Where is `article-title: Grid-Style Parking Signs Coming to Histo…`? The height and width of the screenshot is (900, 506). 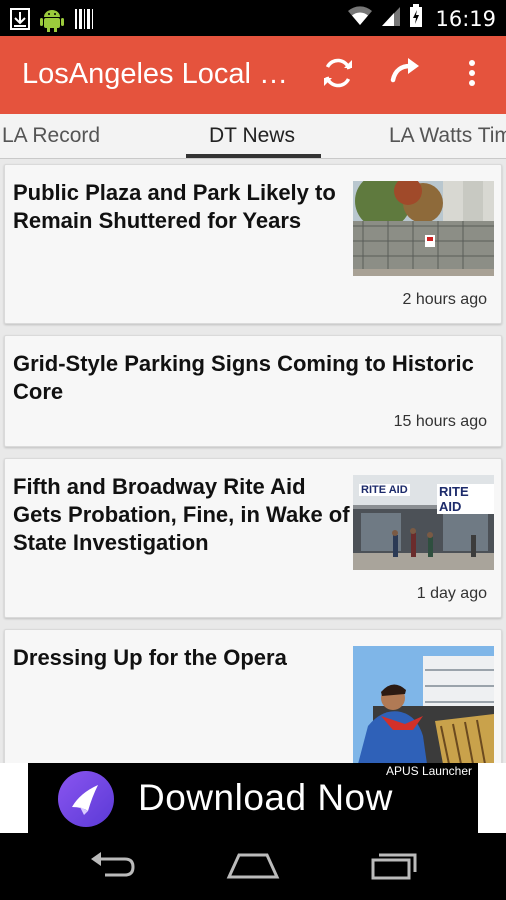
article-title: Grid-Style Parking Signs Coming to Histo… is located at coordinates (243, 377).